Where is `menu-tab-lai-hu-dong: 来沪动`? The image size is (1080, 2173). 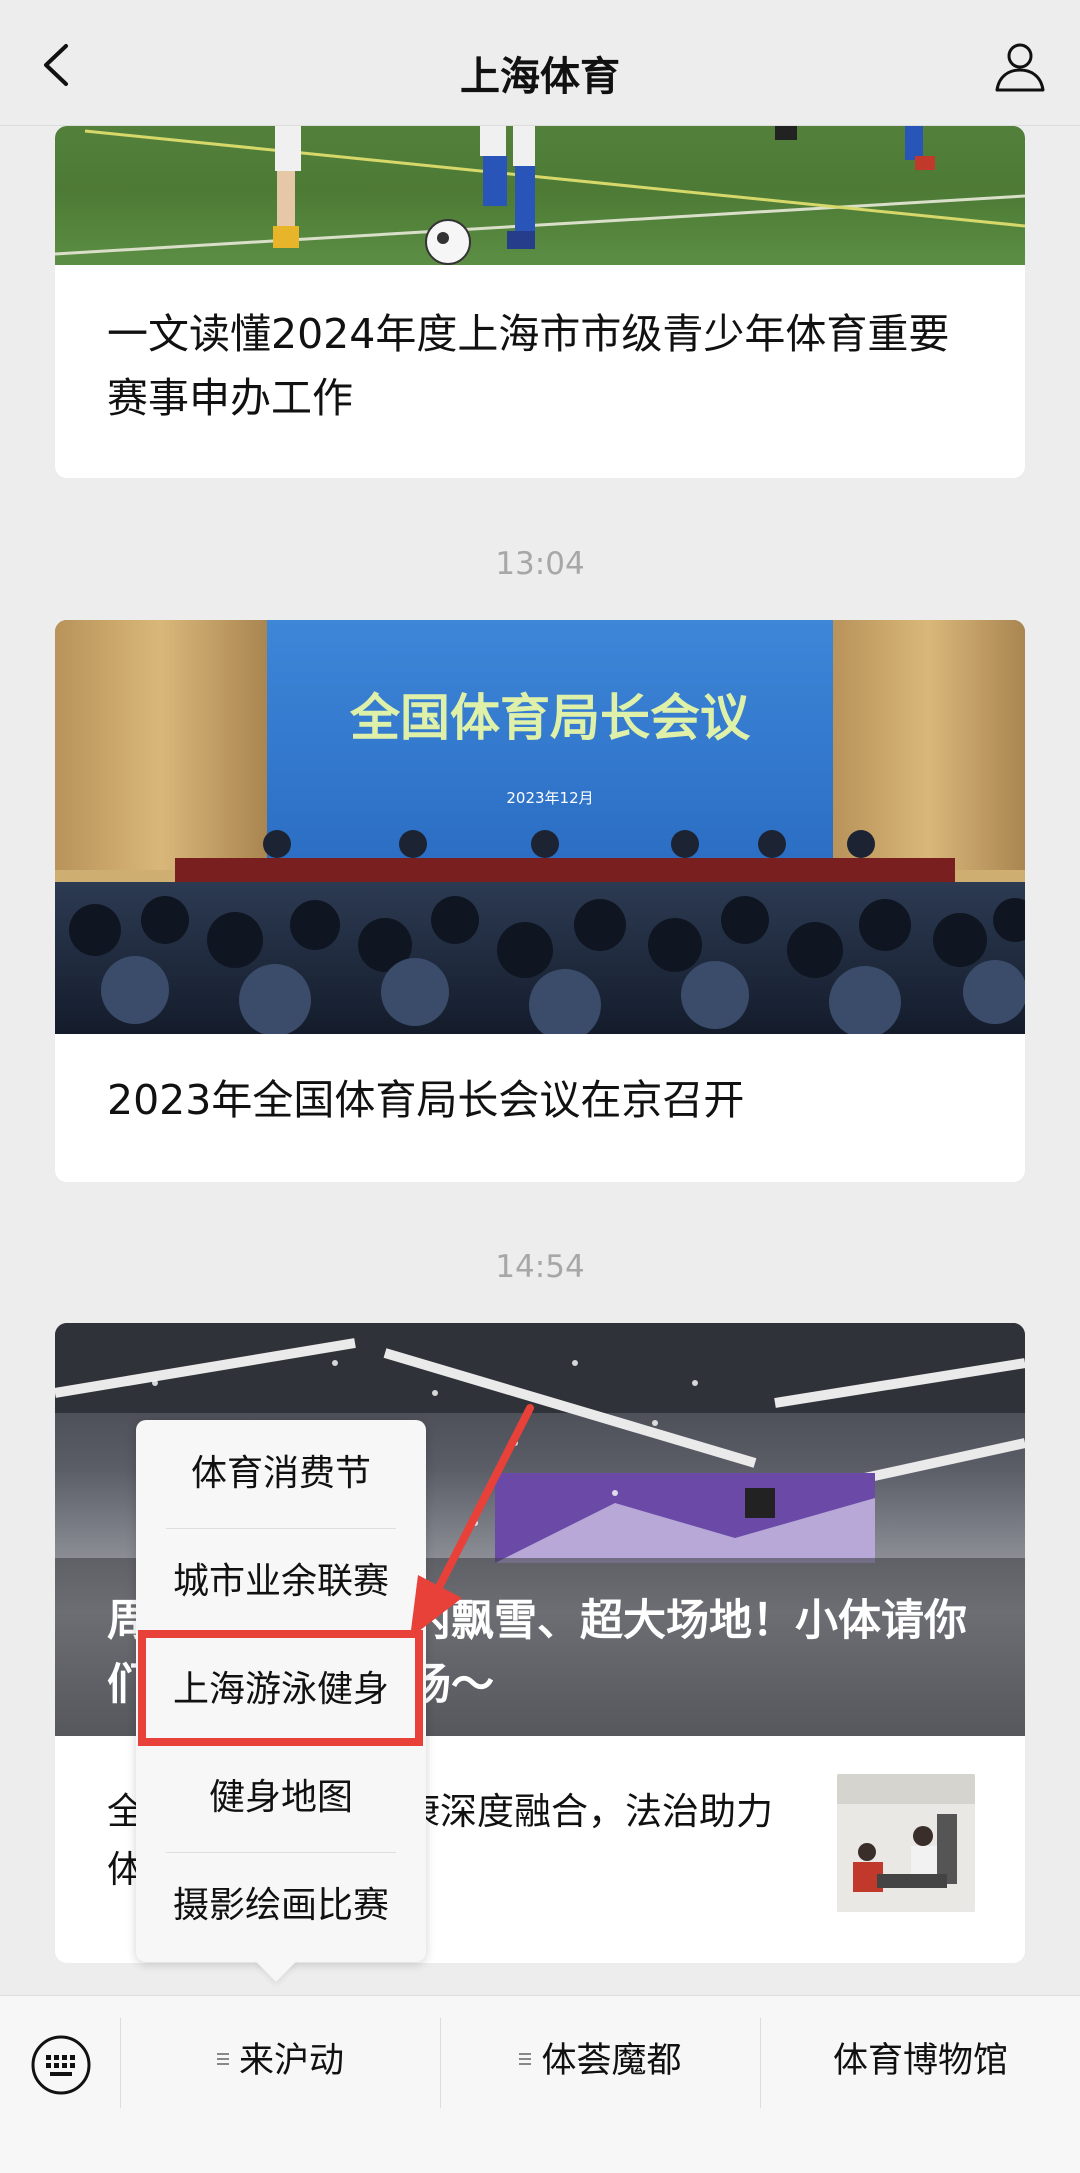 menu-tab-lai-hu-dong: 来沪动 is located at coordinates (280, 2061).